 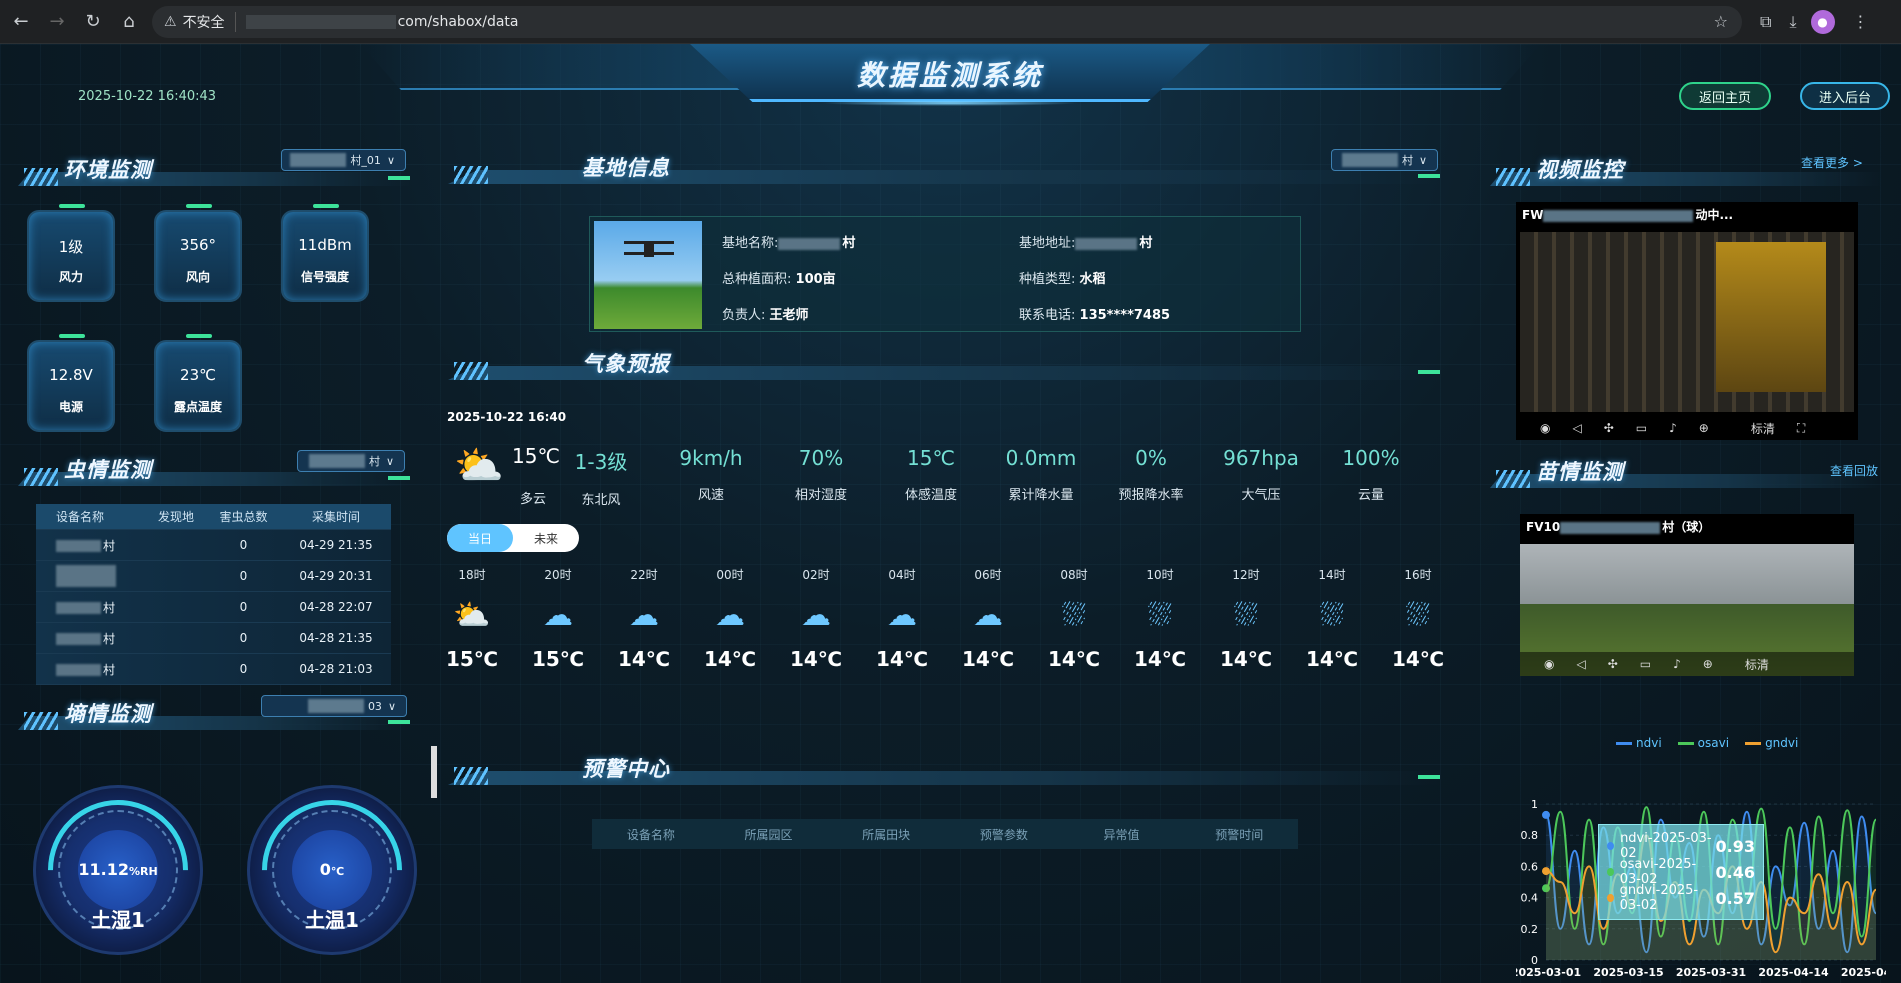 I want to click on table-row: 村 0 04-28 21:35, so click(x=213, y=638).